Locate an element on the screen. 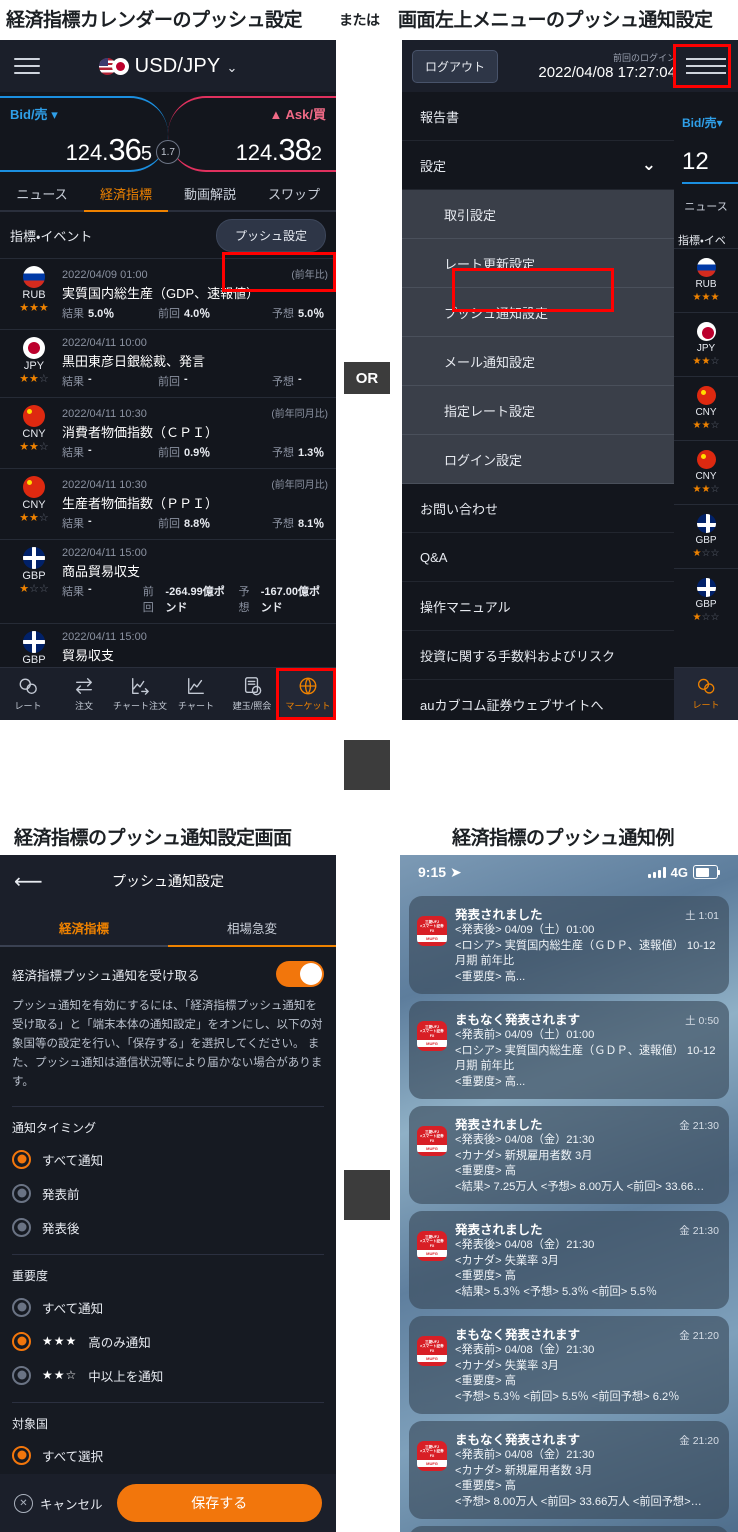 This screenshot has width=738, height=1532. settings-tab-経済指標: 経済指標 is located at coordinates (84, 927).